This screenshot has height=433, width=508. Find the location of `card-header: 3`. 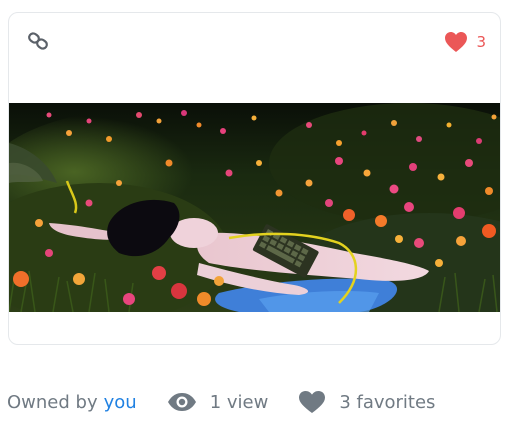

card-header: 3 is located at coordinates (254, 42).